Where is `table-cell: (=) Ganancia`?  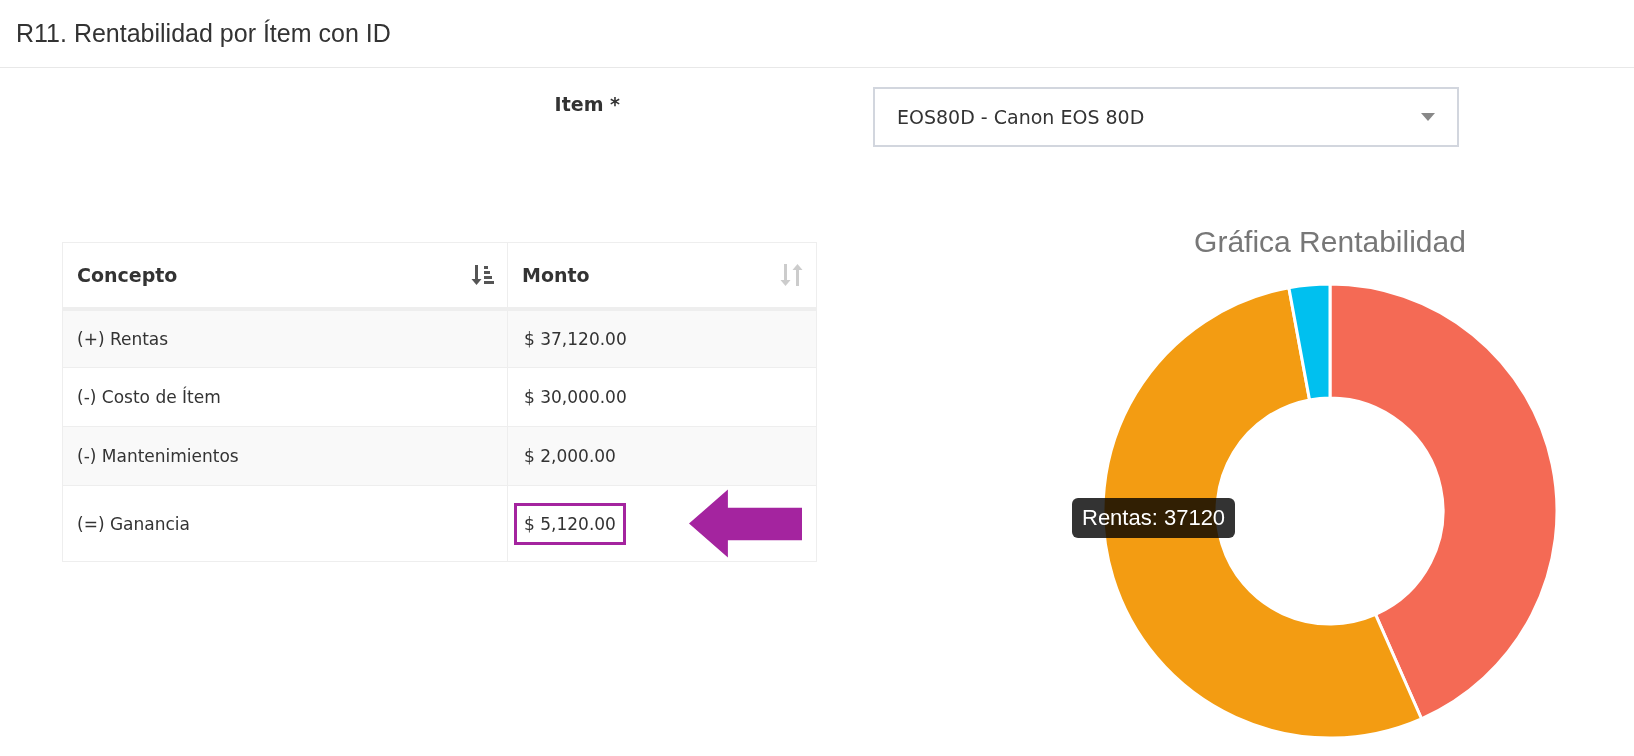 table-cell: (=) Ganancia is located at coordinates (133, 523).